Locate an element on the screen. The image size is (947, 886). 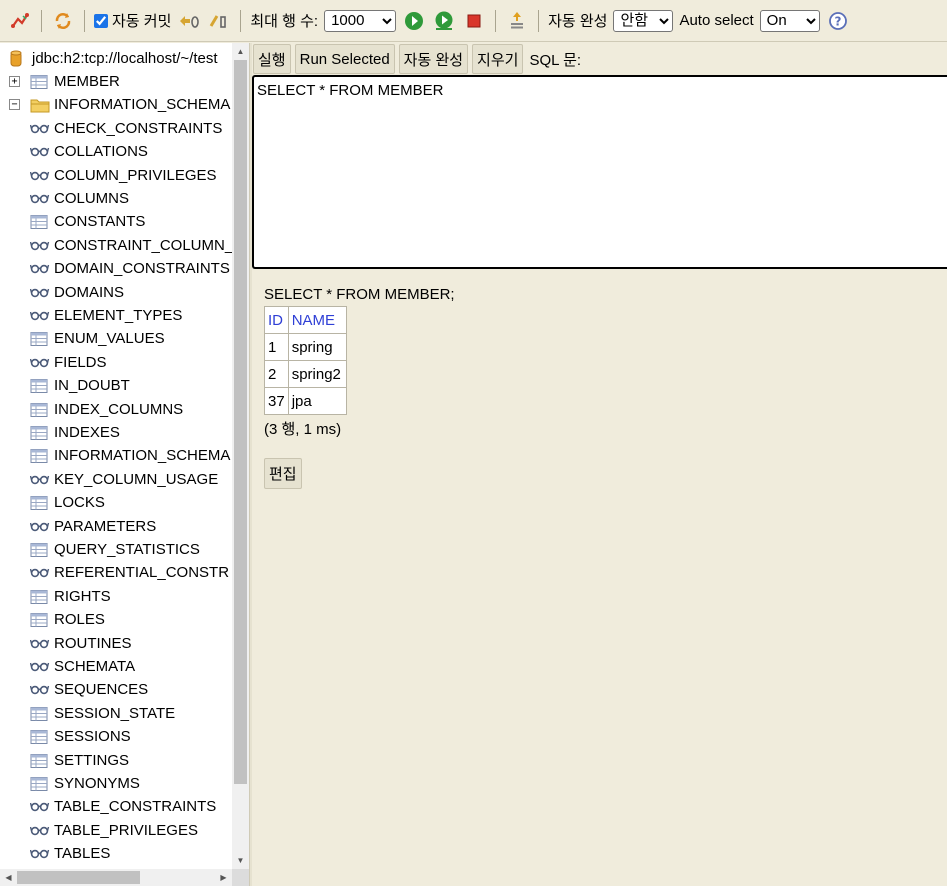
autocommit-checkbox: 자동 커밋 is located at coordinates (132, 20).